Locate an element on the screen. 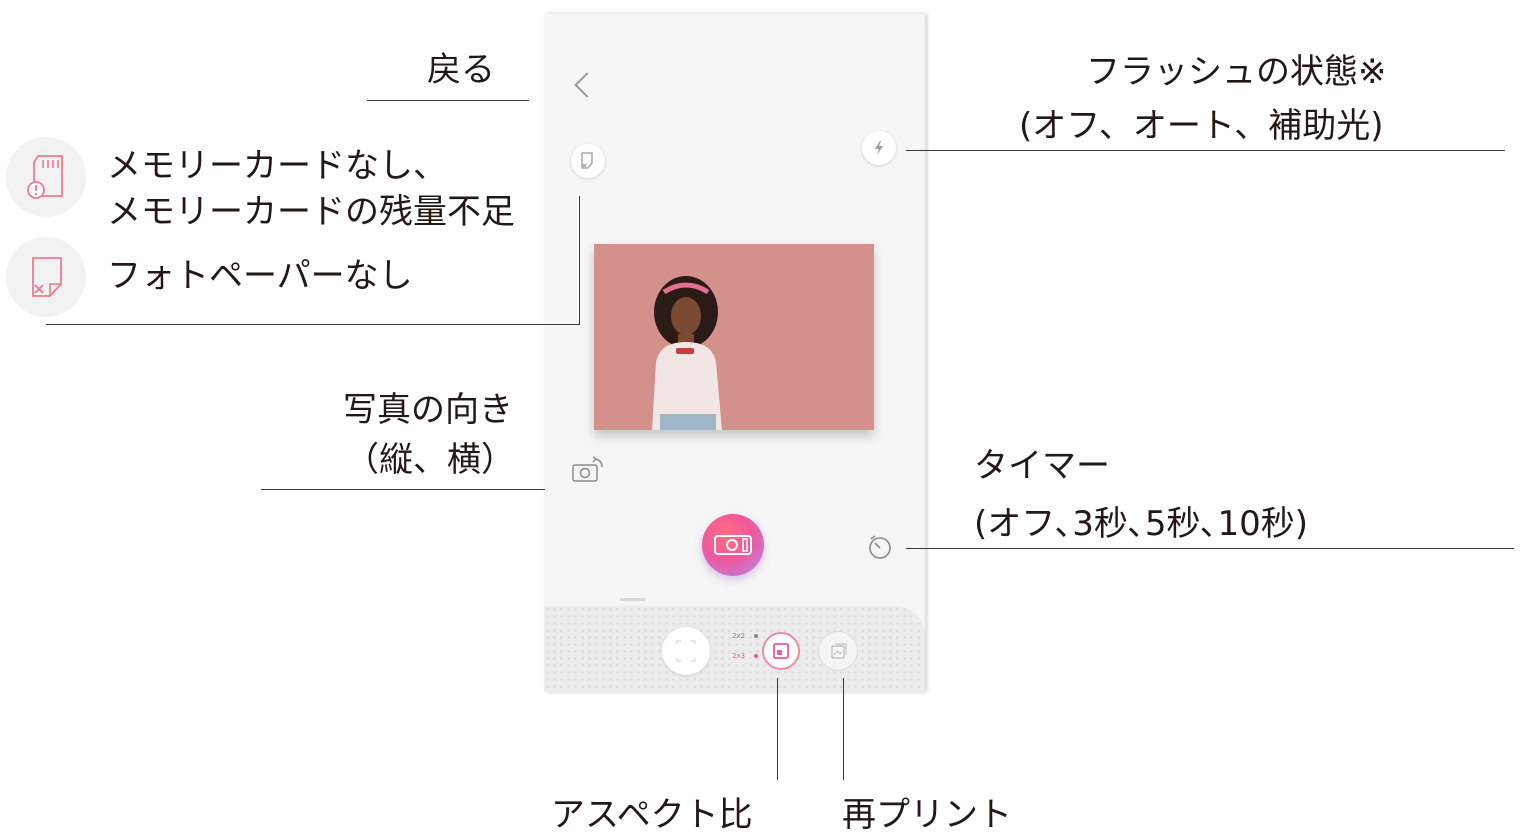  sd-card-alert-icon is located at coordinates (45, 177).